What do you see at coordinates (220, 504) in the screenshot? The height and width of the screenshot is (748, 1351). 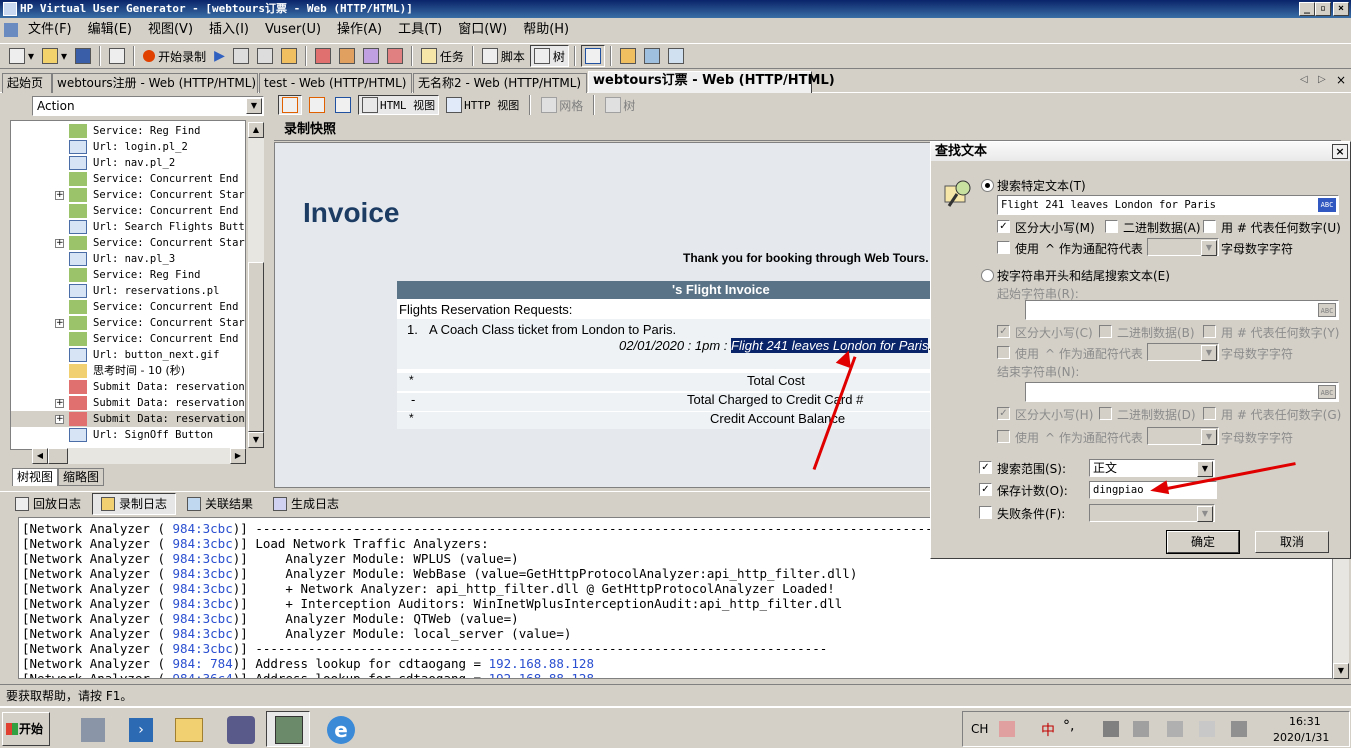 I see `tab-correlation-results: 关联结果` at bounding box center [220, 504].